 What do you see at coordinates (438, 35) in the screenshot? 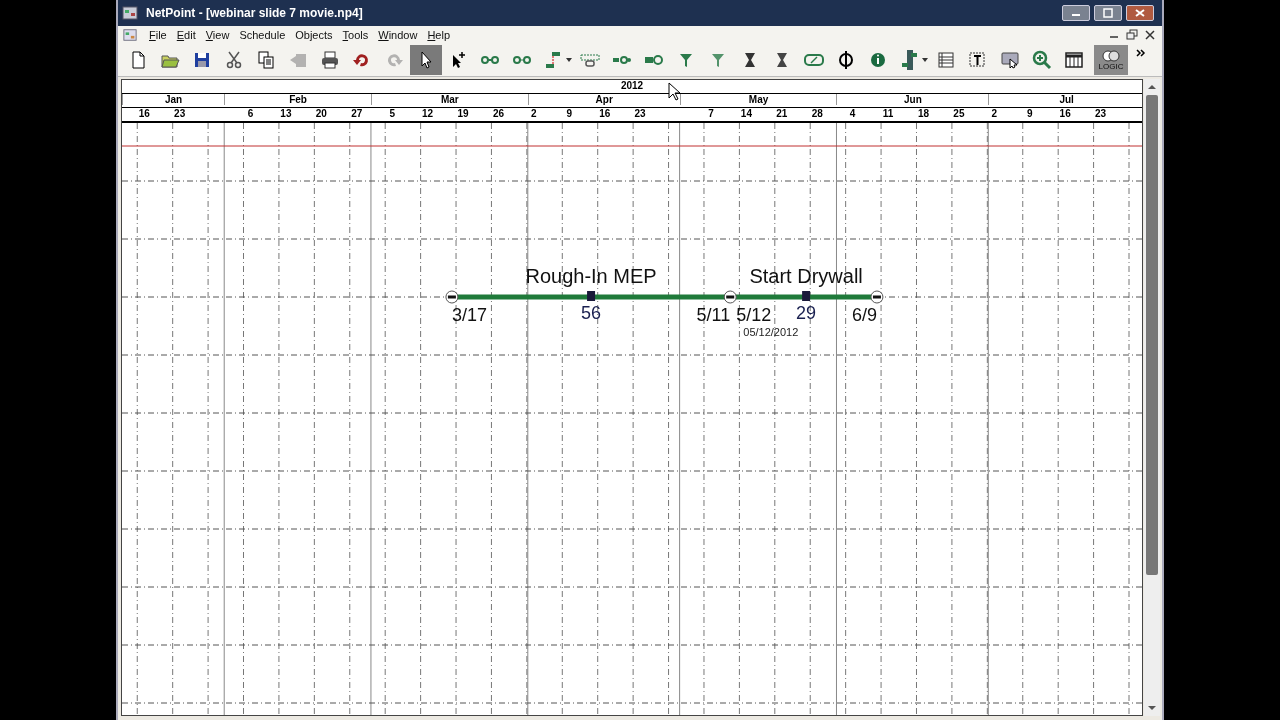
I see `menu-item: Help` at bounding box center [438, 35].